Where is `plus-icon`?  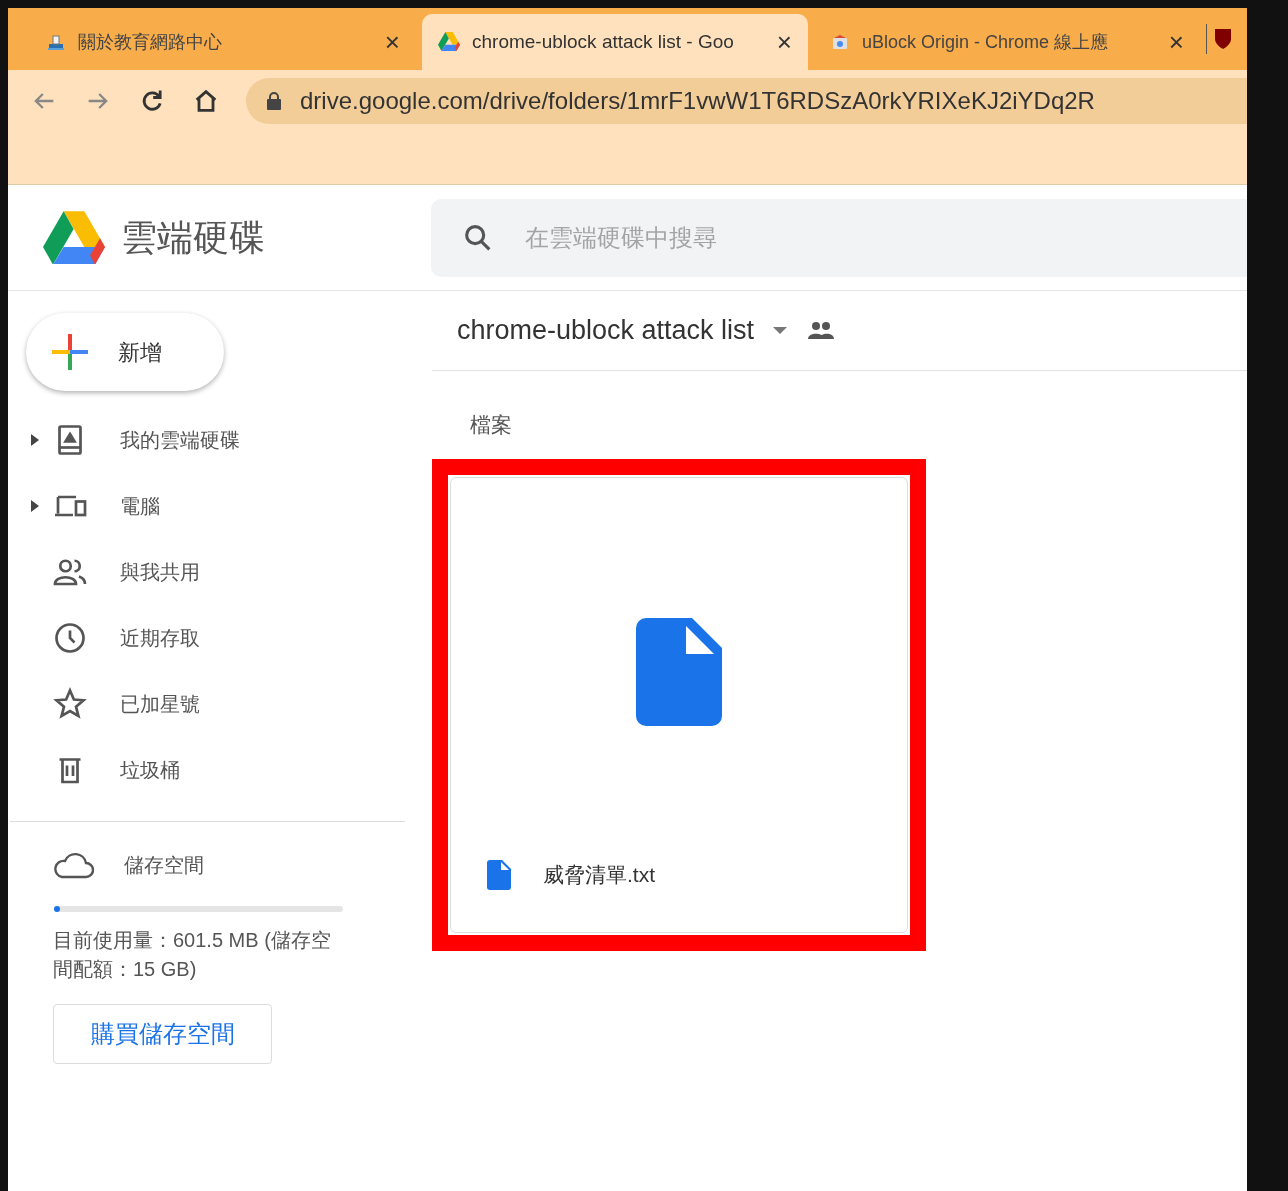
plus-icon is located at coordinates (70, 352).